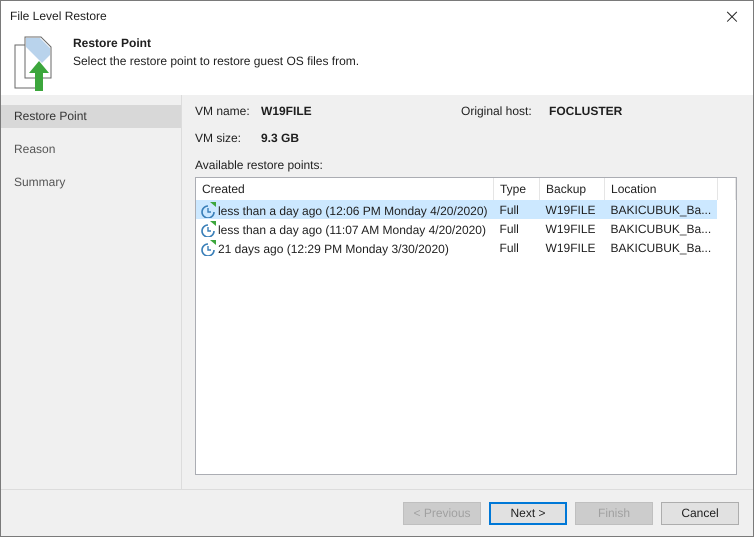 Image resolution: width=754 pixels, height=537 pixels. Describe the element at coordinates (700, 513) in the screenshot. I see `dialog-button: Cancel` at that location.